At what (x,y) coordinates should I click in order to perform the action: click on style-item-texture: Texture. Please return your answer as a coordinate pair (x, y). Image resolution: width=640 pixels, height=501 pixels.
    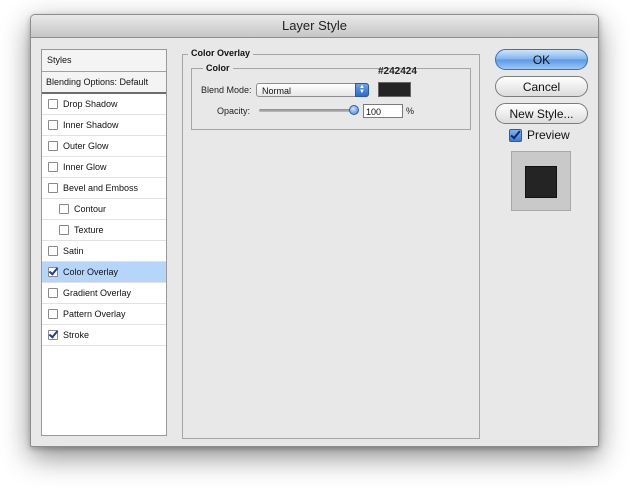
    Looking at the image, I should click on (104, 230).